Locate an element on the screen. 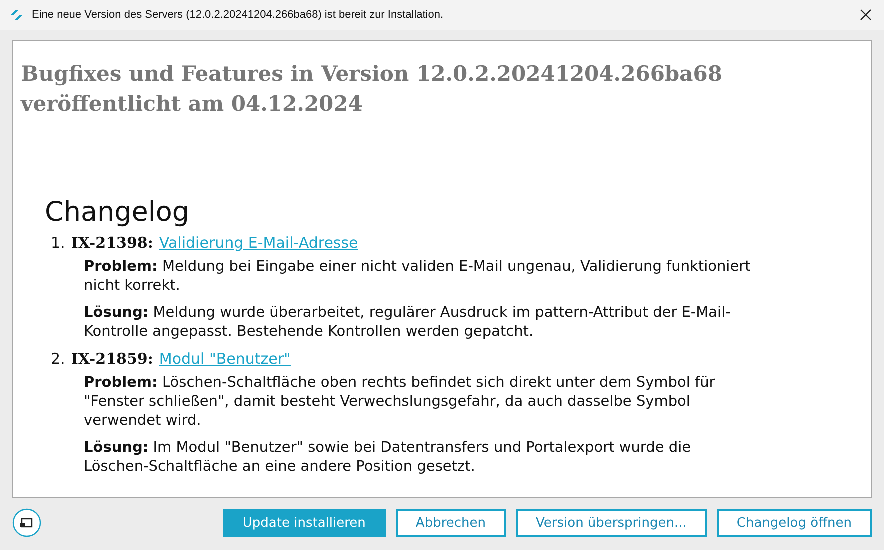  release-heading: Bugfixes und Features in Version 12.0.2.20241204.266ba68 veröffentlicht am 04.12.2024 is located at coordinates (372, 89).